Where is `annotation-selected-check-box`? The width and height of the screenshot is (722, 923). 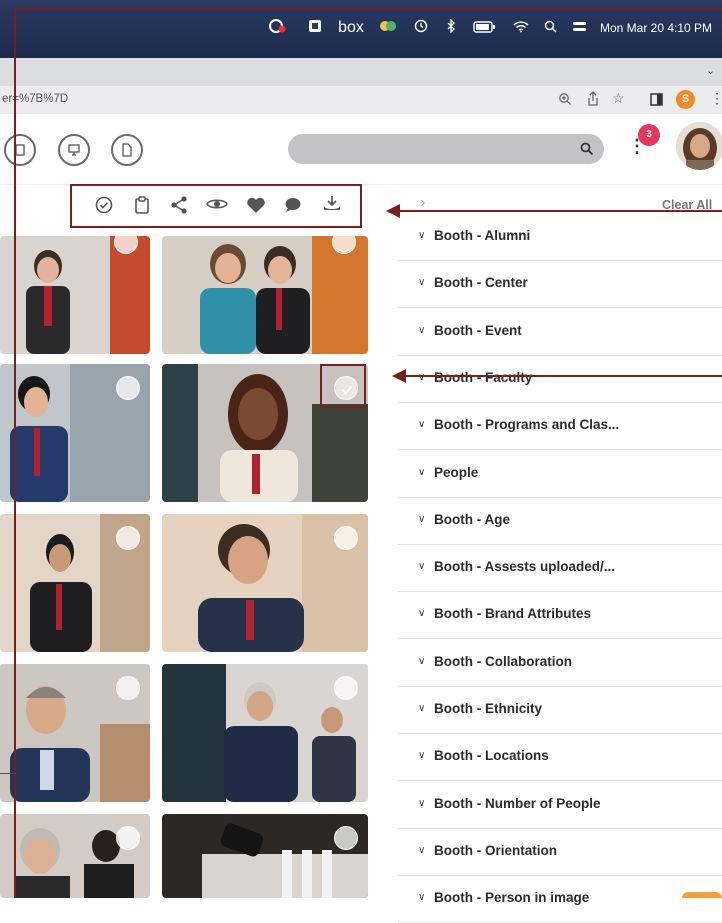
annotation-selected-check-box is located at coordinates (343, 386).